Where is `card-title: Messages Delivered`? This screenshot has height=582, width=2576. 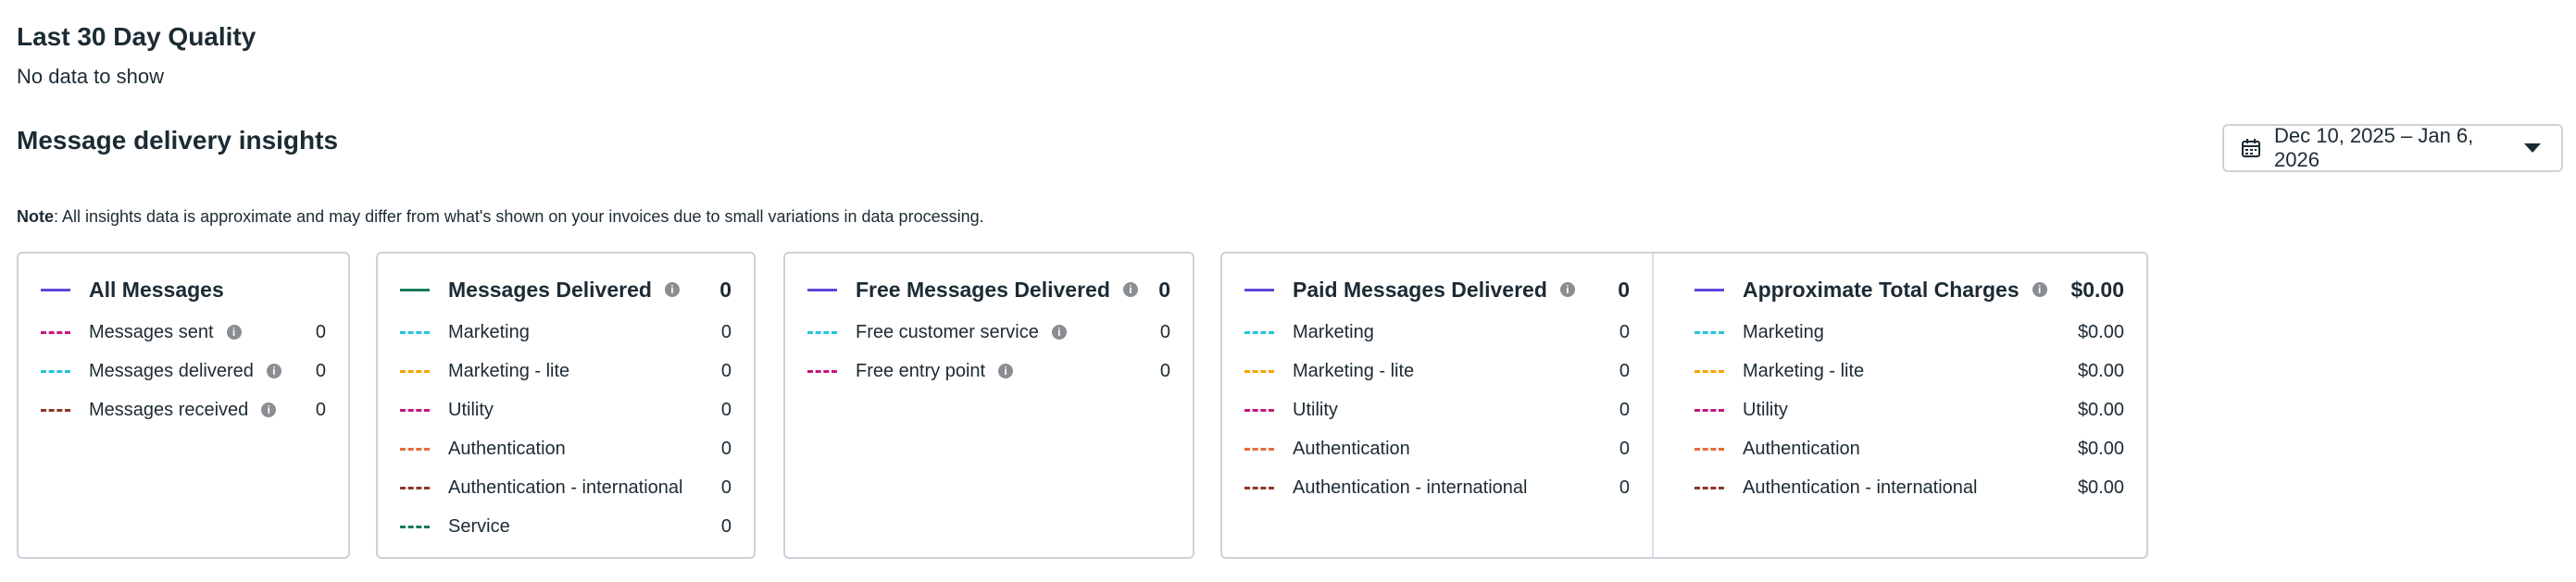
card-title: Messages Delivered is located at coordinates (550, 289).